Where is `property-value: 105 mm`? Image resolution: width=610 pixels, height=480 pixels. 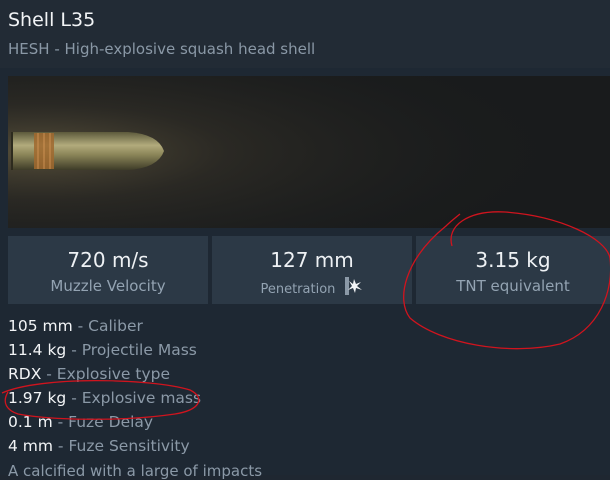 property-value: 105 mm is located at coordinates (40, 326).